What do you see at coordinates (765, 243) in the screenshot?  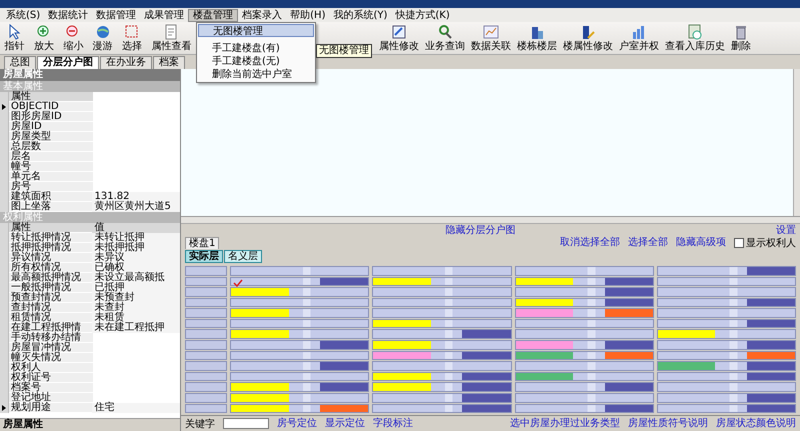 I see `show-owner-checkbox: 显示权利人` at bounding box center [765, 243].